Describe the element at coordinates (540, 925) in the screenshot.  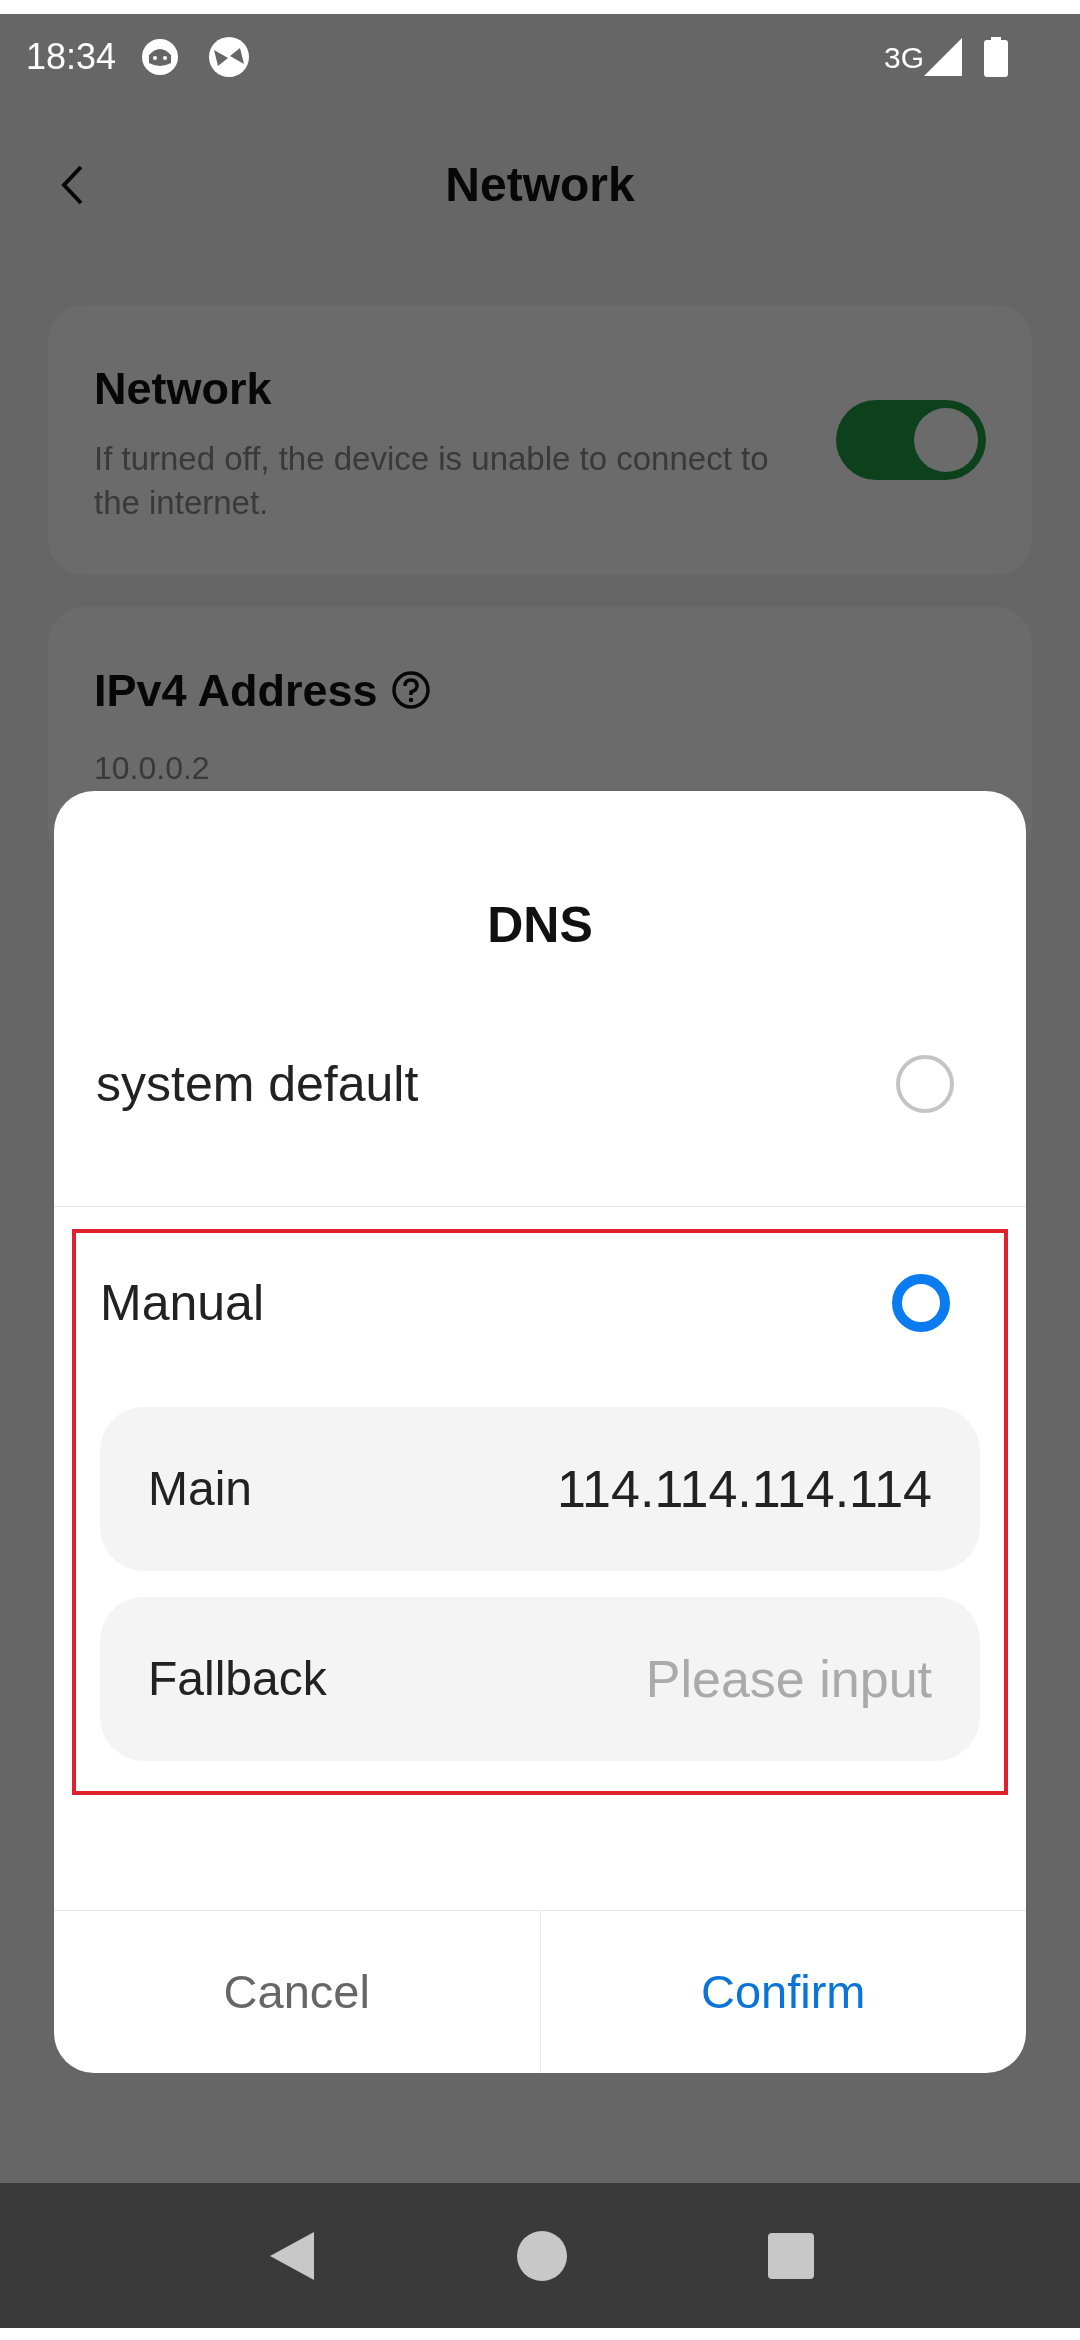
I see `dialog-title: DNS` at that location.